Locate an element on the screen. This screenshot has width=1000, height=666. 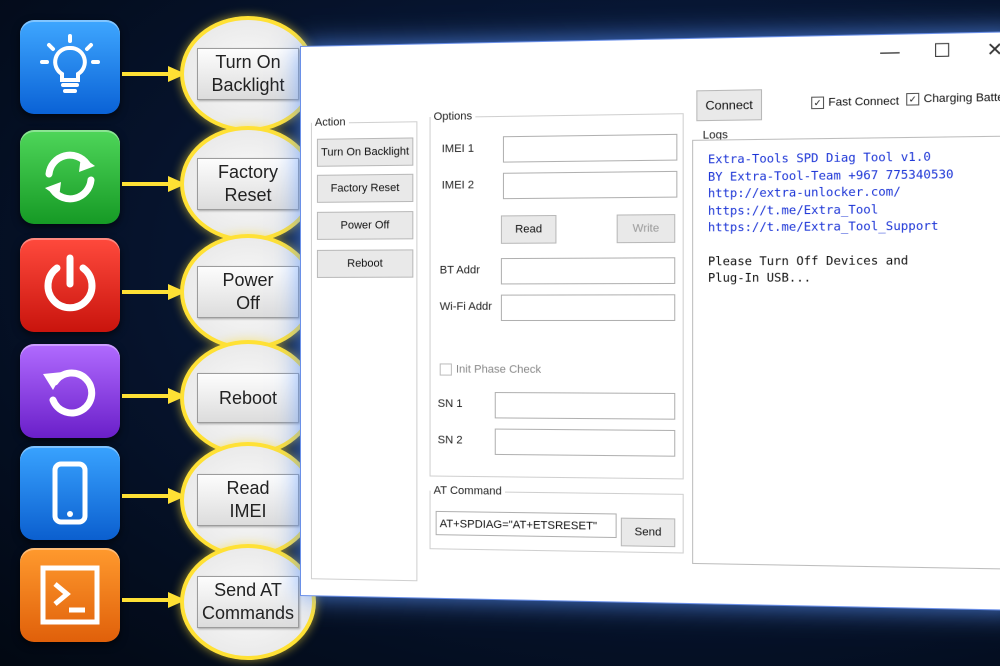
backlight-callout-button: Turn On Backlight is located at coordinates (248, 74).